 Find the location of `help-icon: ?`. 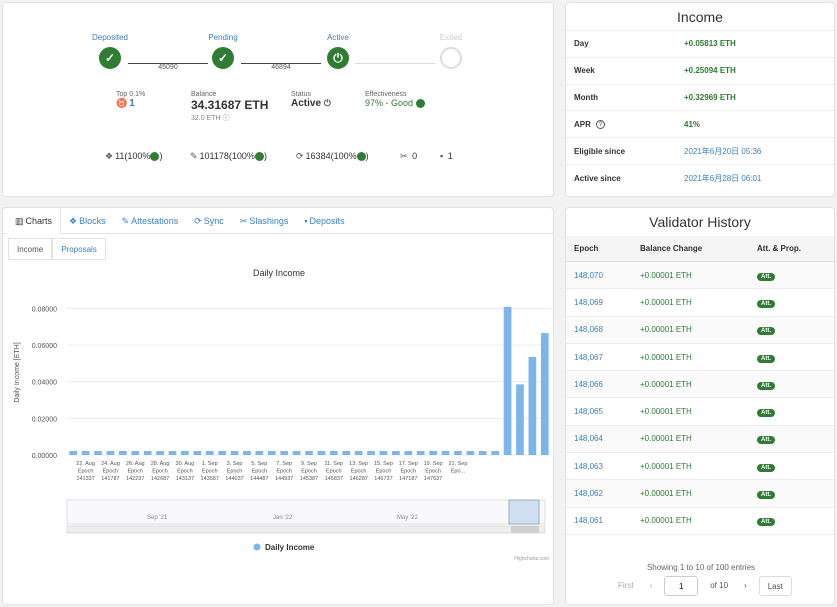

help-icon: ? is located at coordinates (600, 124).